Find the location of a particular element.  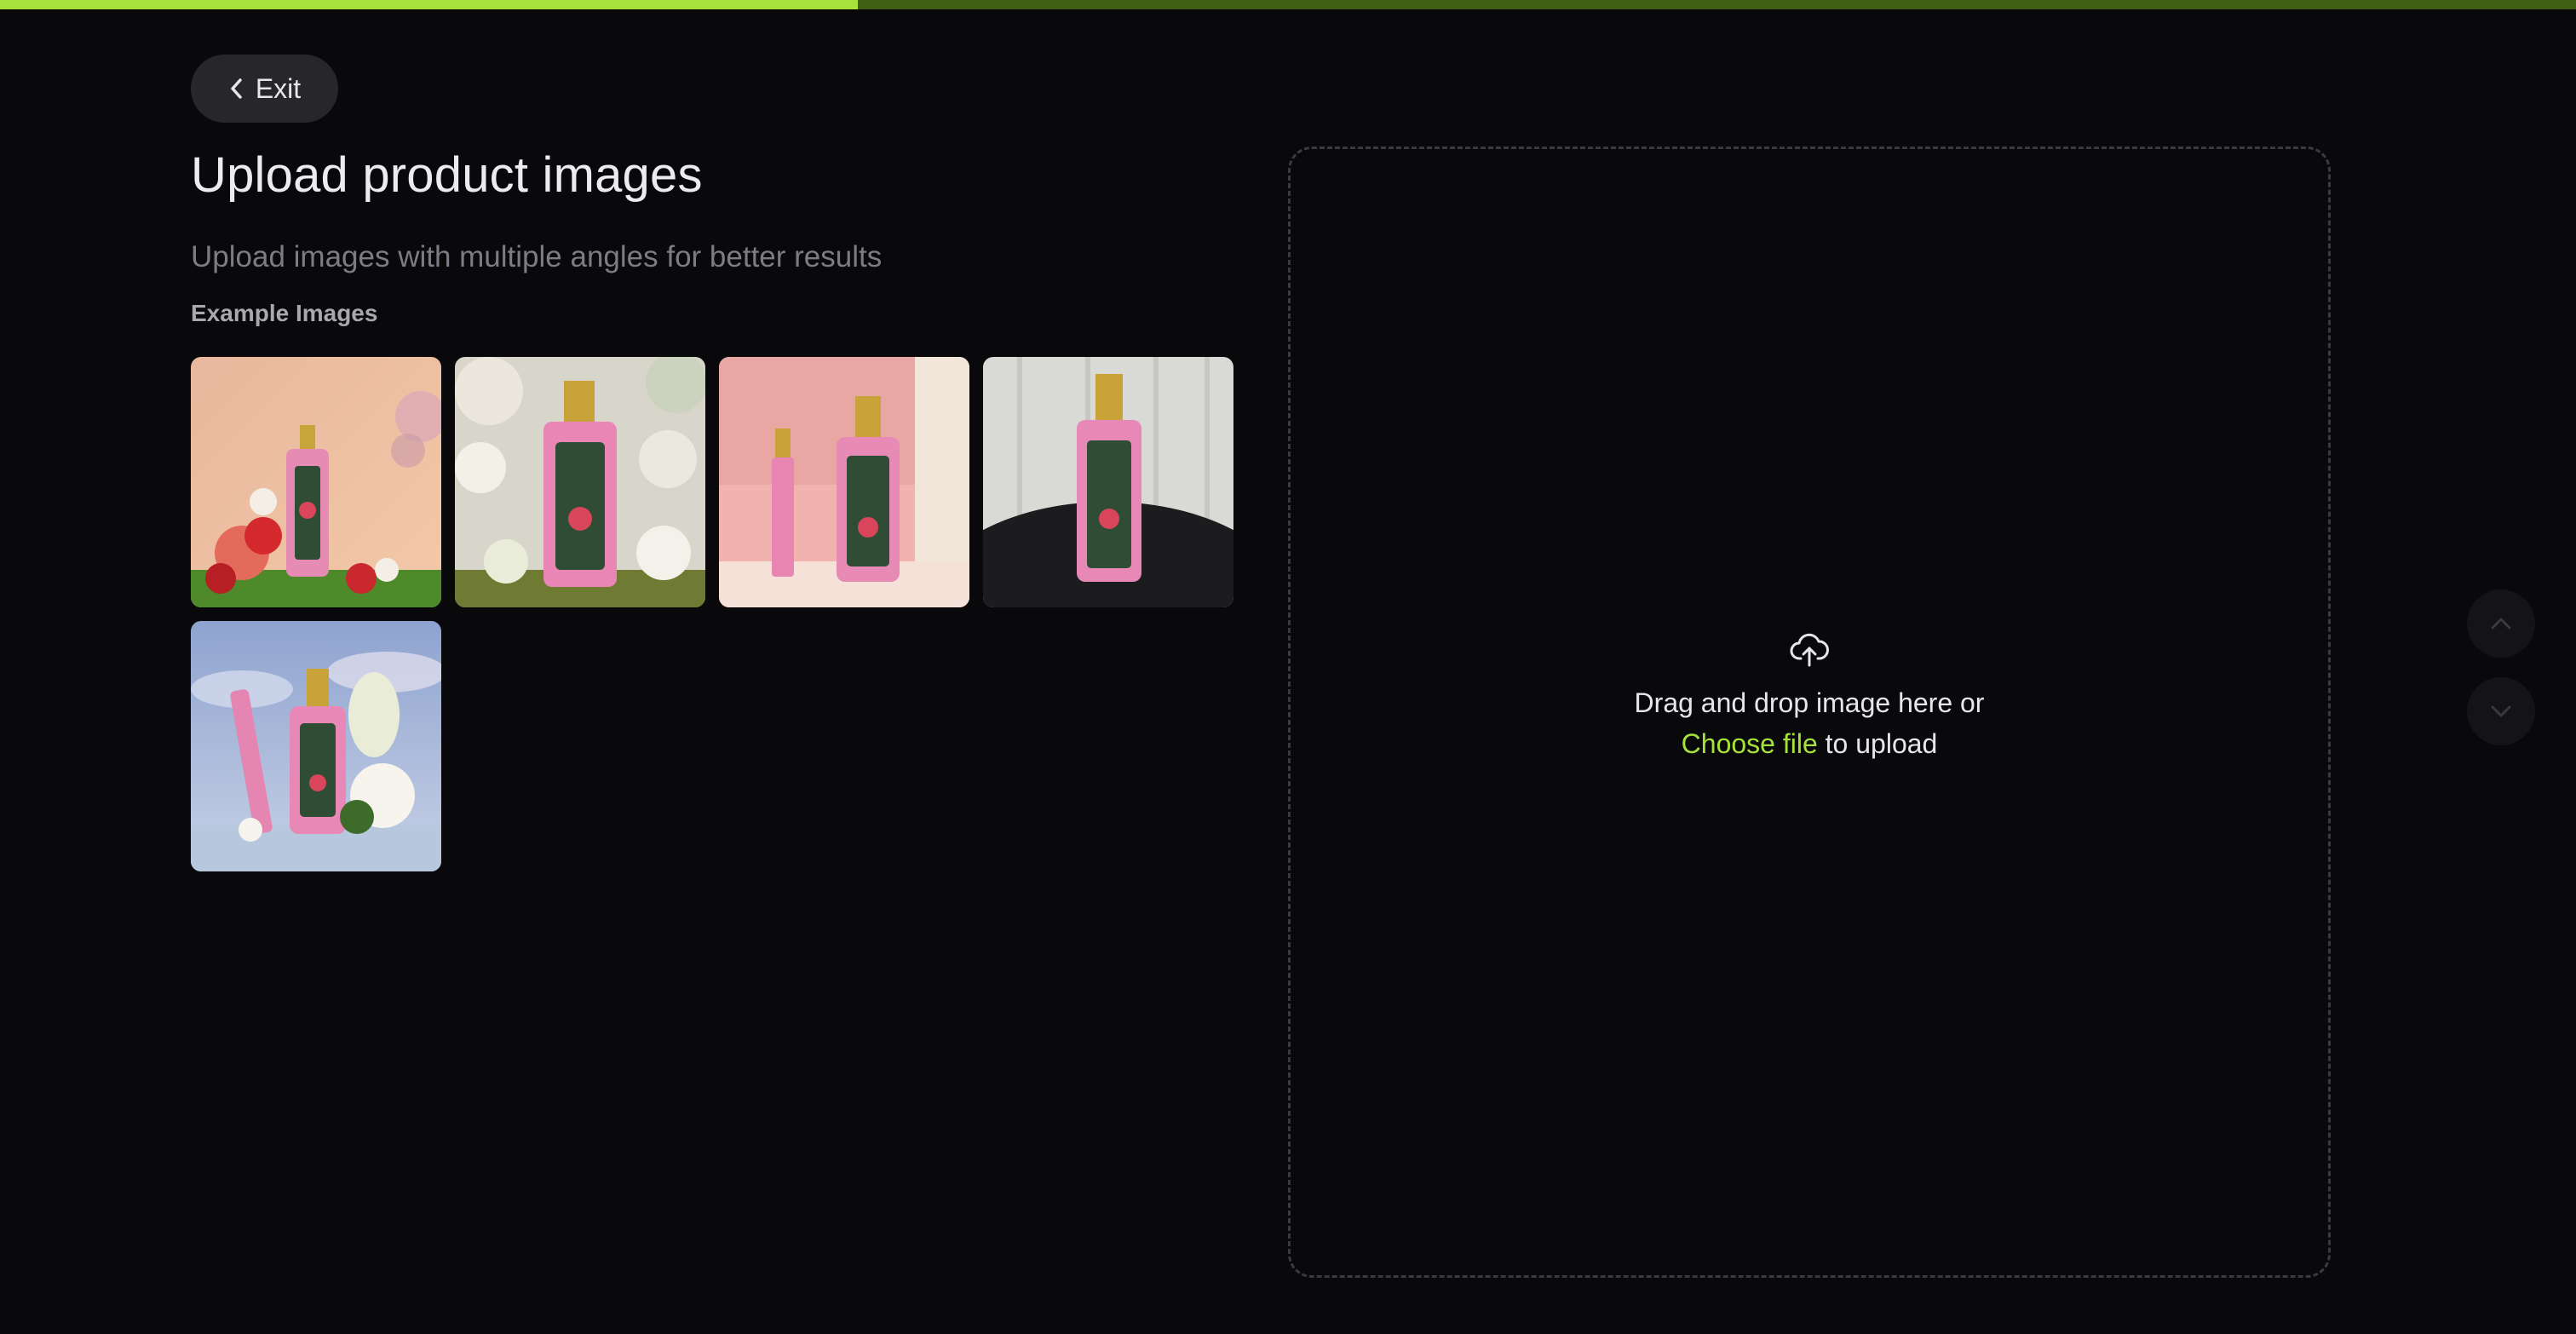

cloud-upload-icon is located at coordinates (1810, 650).